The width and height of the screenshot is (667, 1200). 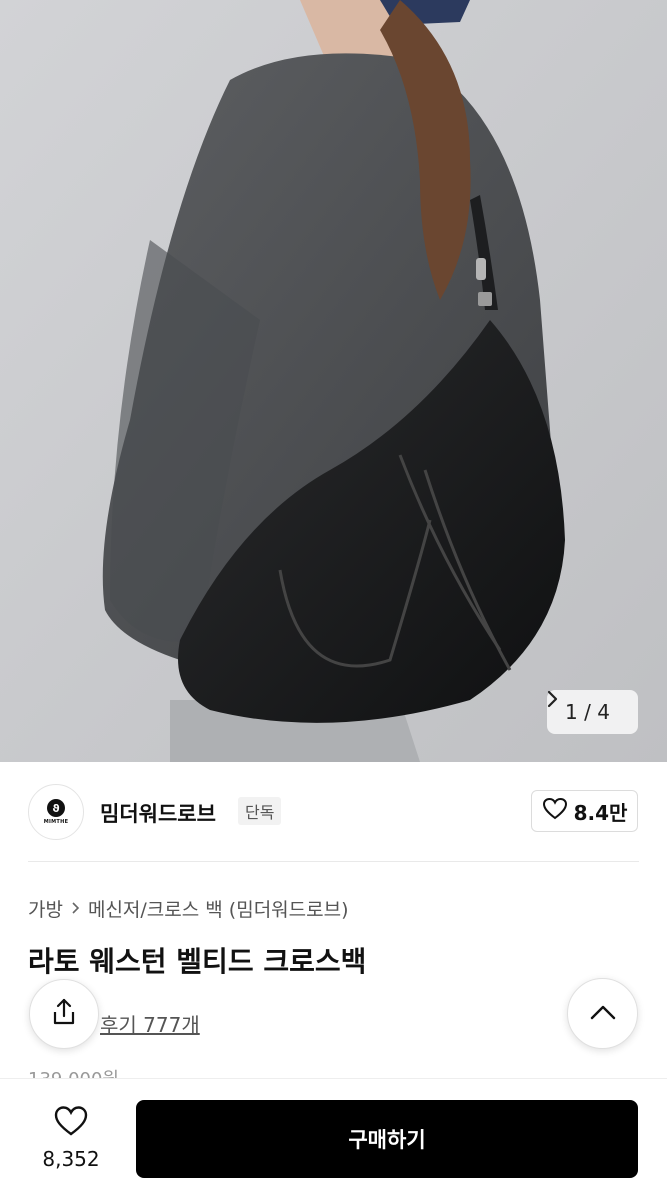 I want to click on wishlist-button: 8,352, so click(x=71, y=1138).